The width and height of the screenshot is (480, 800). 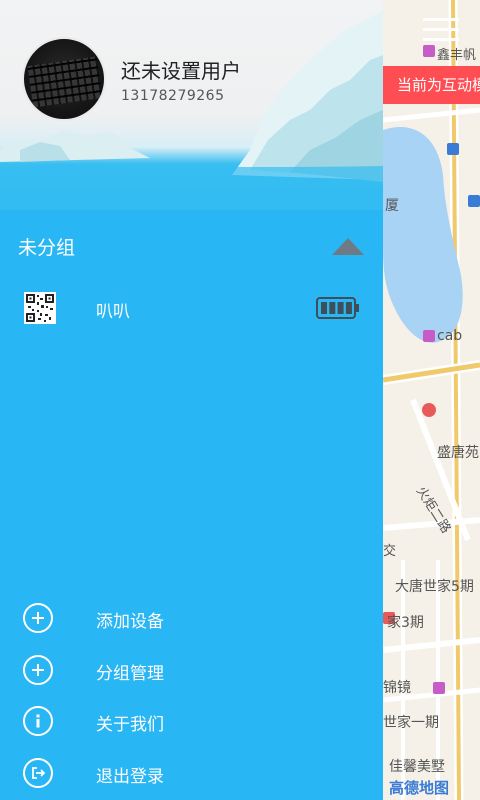 What do you see at coordinates (130, 725) in the screenshot?
I see `about-us-label: 关于我们` at bounding box center [130, 725].